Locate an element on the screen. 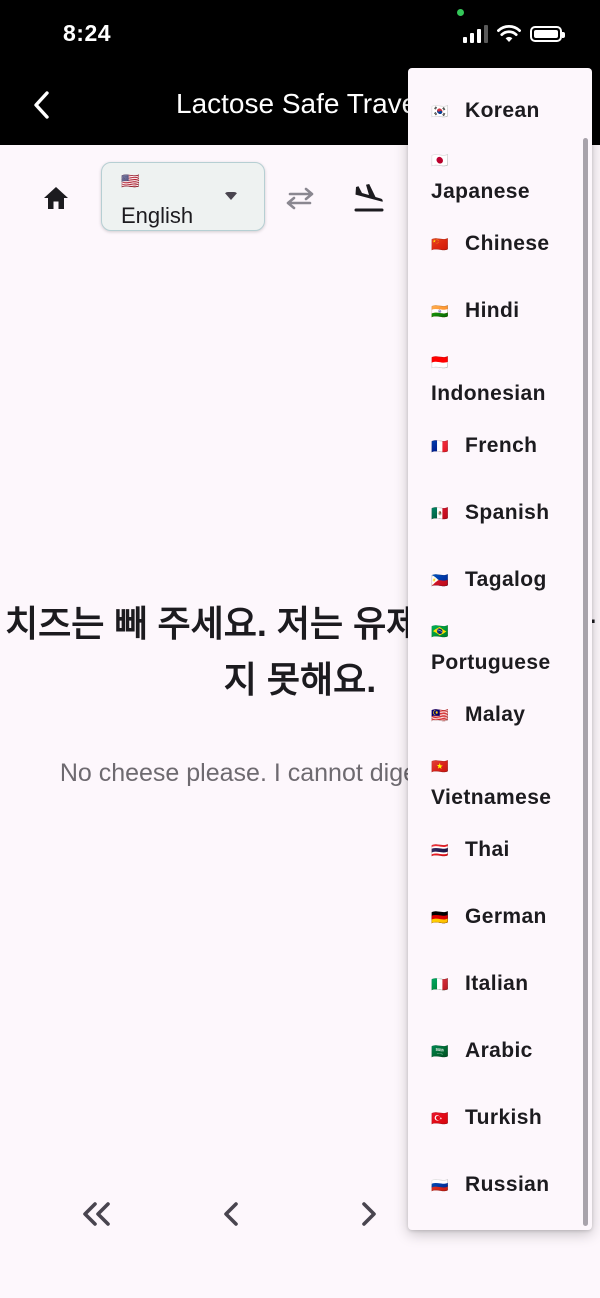 This screenshot has height=1298, width=600. next-phrase-button is located at coordinates (369, 1214).